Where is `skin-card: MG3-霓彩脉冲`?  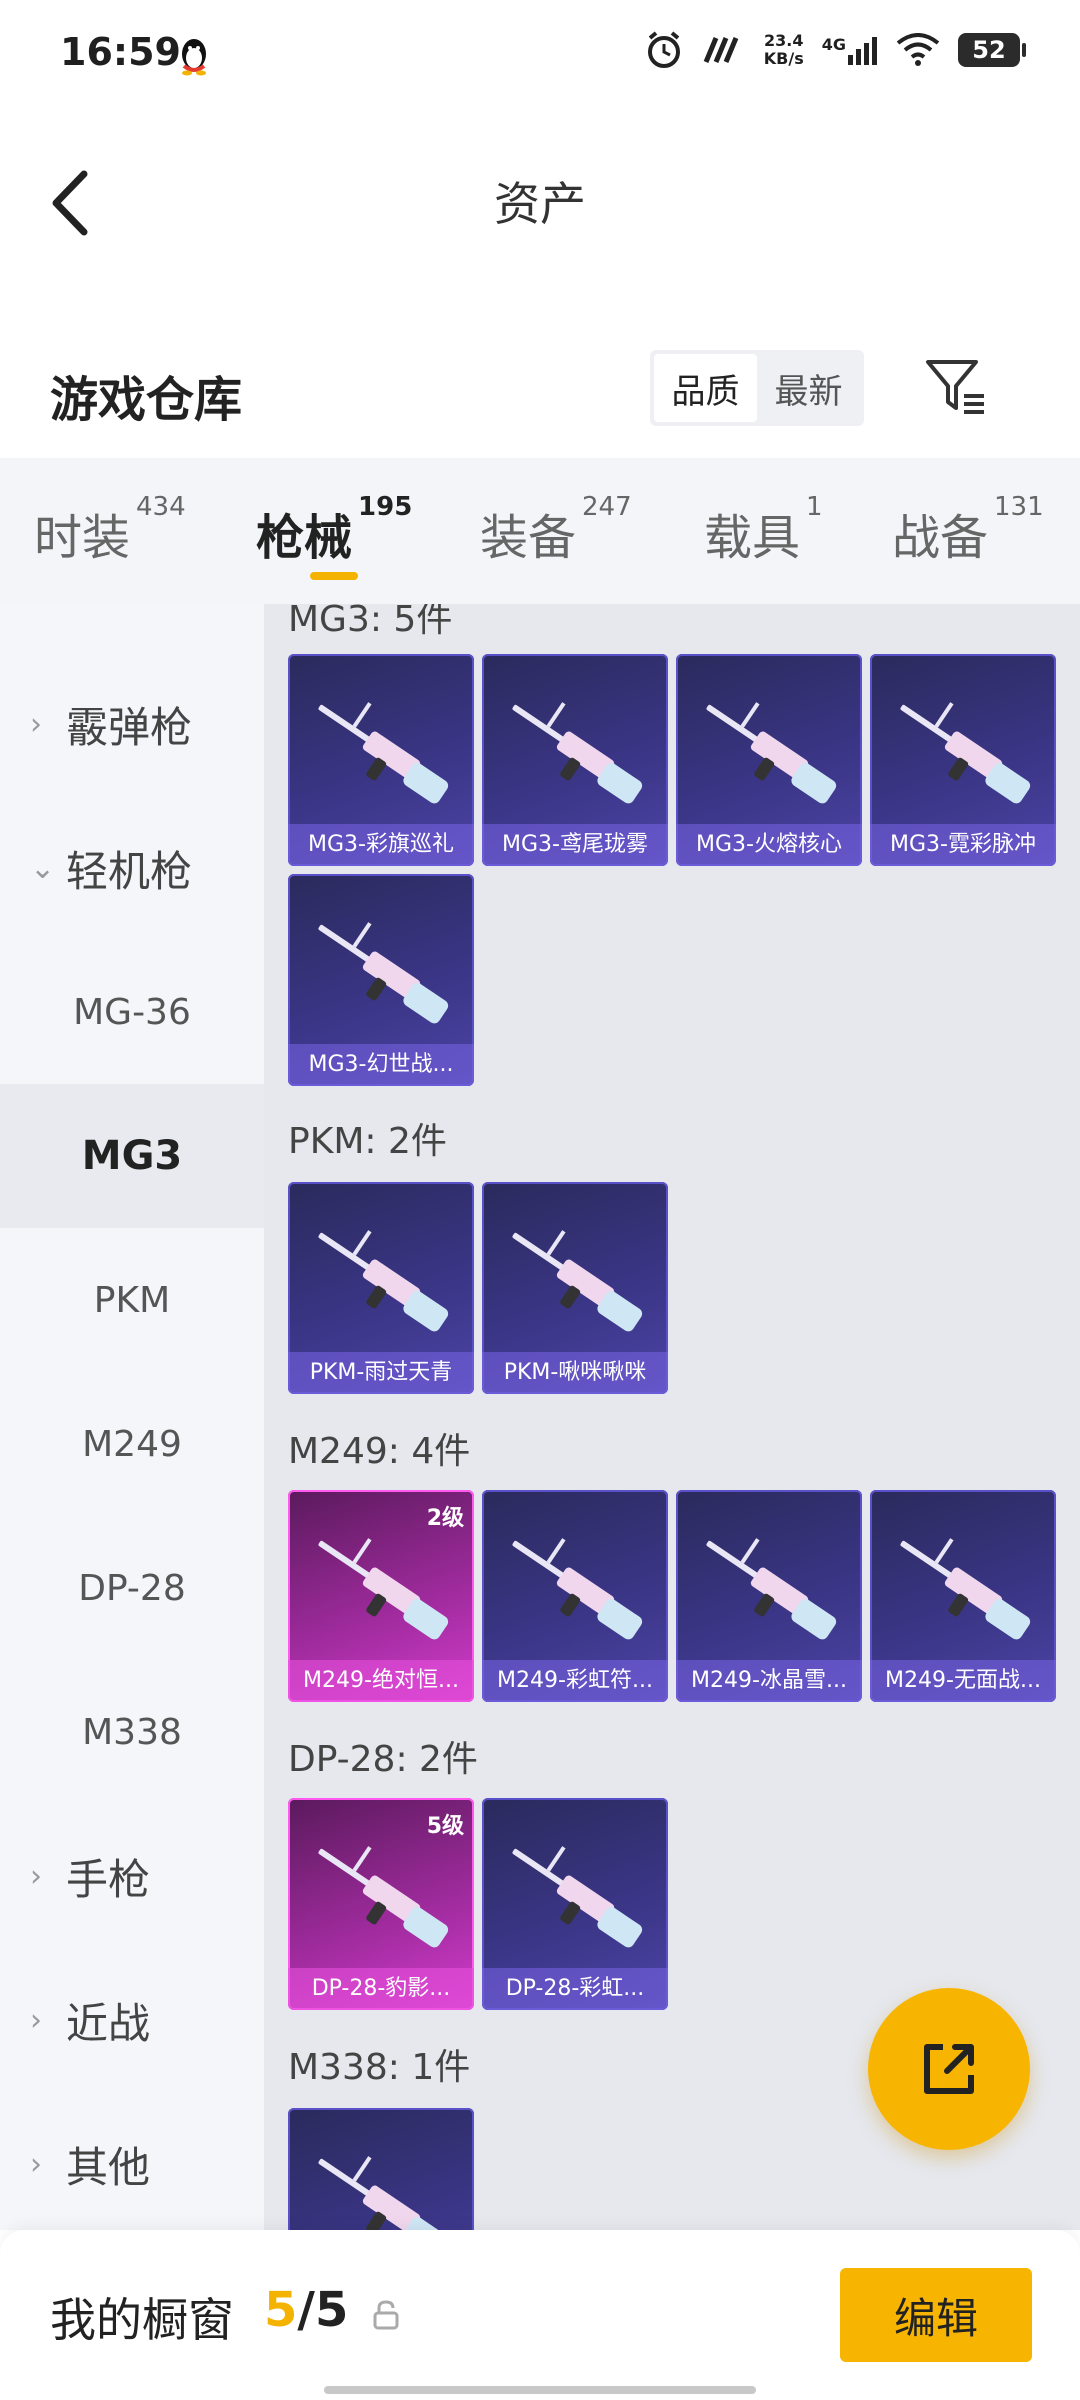
skin-card: MG3-霓彩脉冲 is located at coordinates (963, 760).